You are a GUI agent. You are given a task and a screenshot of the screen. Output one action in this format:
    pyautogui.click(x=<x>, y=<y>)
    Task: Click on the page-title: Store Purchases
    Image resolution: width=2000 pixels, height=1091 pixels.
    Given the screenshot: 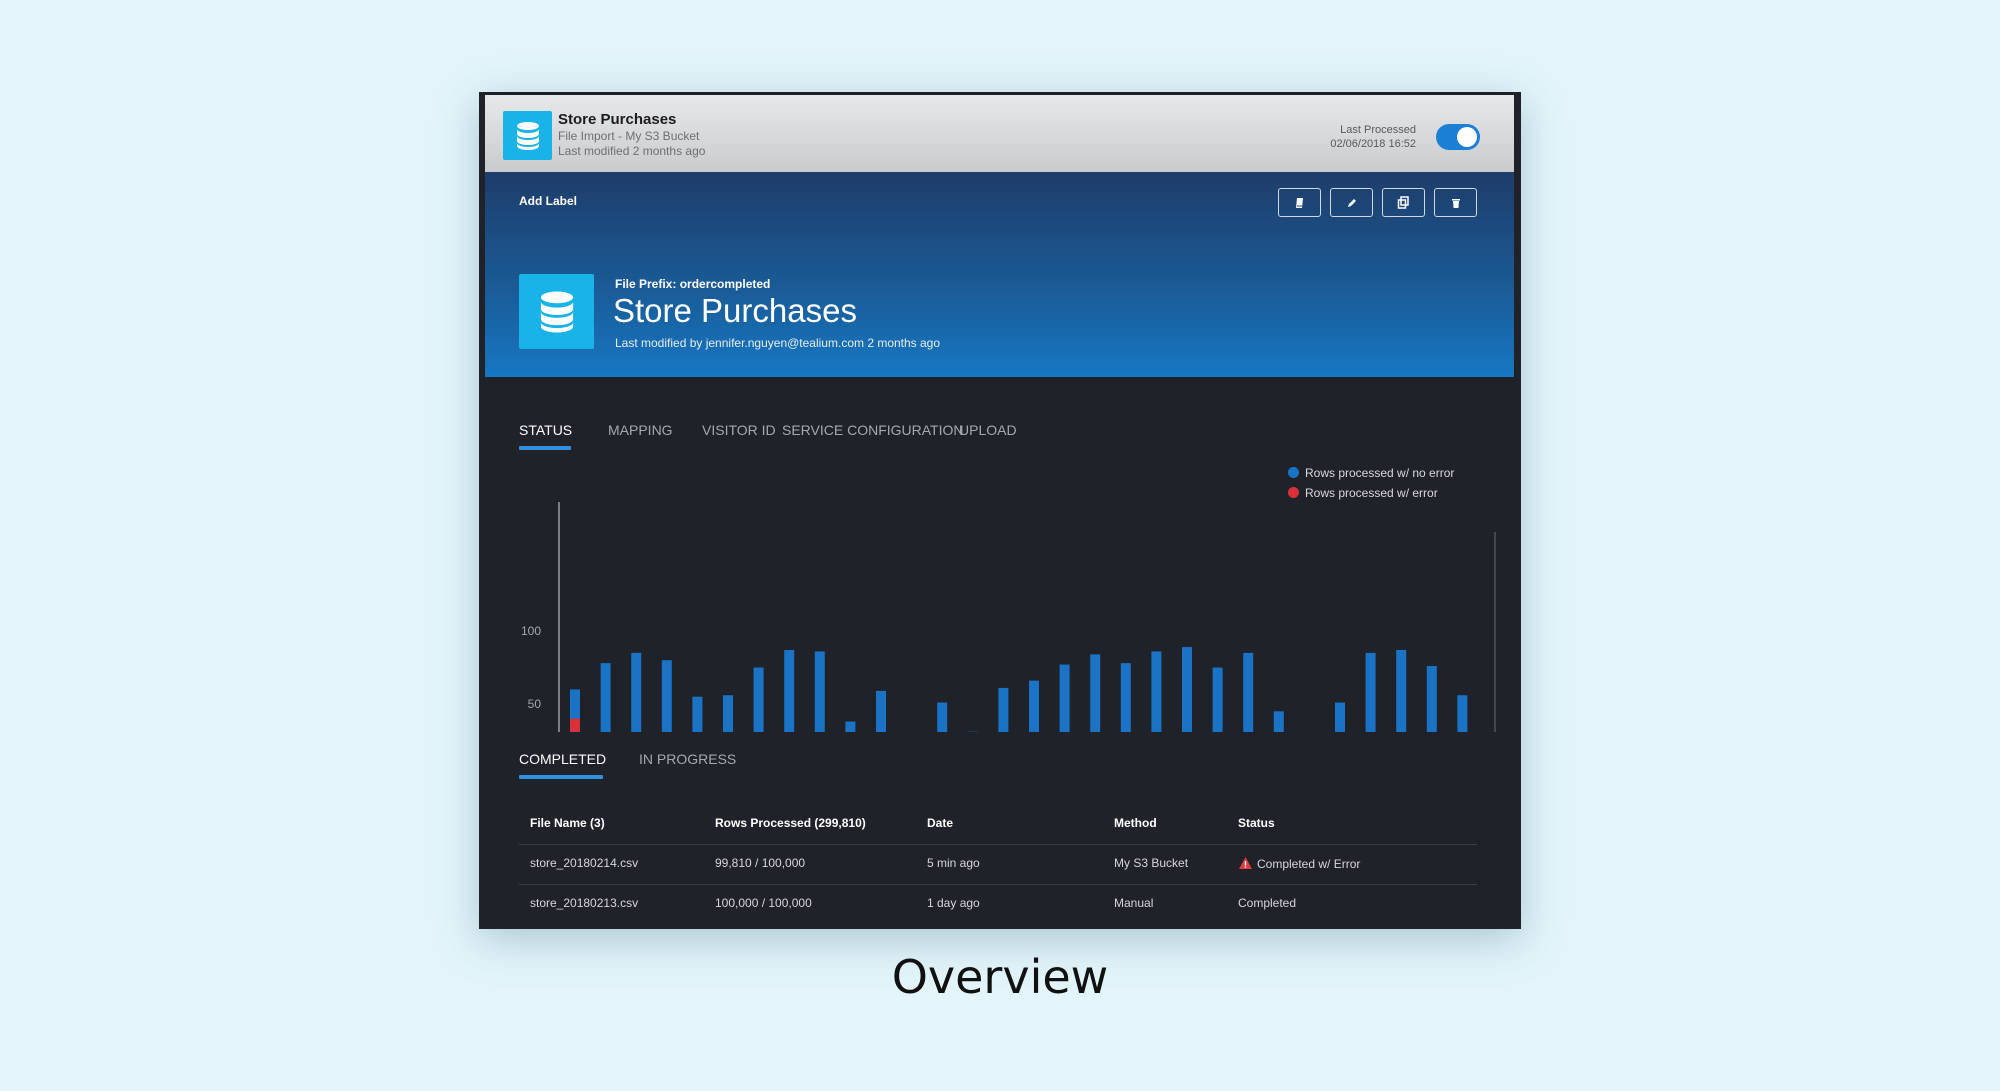 What is the action you would take?
    pyautogui.click(x=735, y=310)
    